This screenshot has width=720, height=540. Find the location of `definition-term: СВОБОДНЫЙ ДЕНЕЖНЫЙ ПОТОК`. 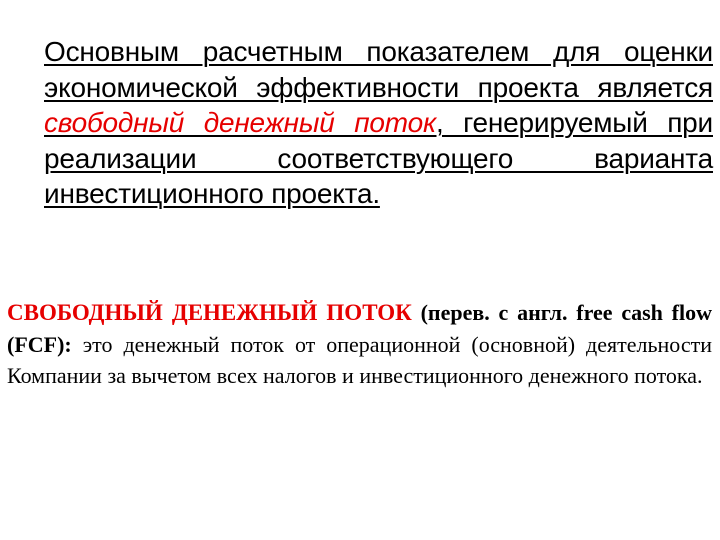

definition-term: СВОБОДНЫЙ ДЕНЕЖНЫЙ ПОТОК is located at coordinates (209, 312).